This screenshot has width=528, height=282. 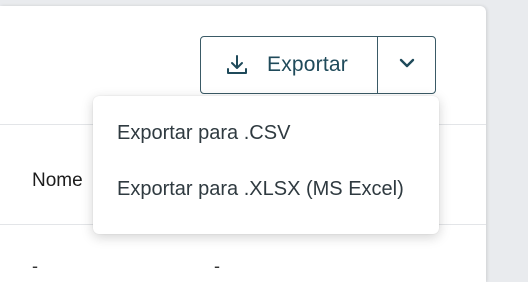 I want to click on export-button-label: Exportar, so click(x=307, y=64).